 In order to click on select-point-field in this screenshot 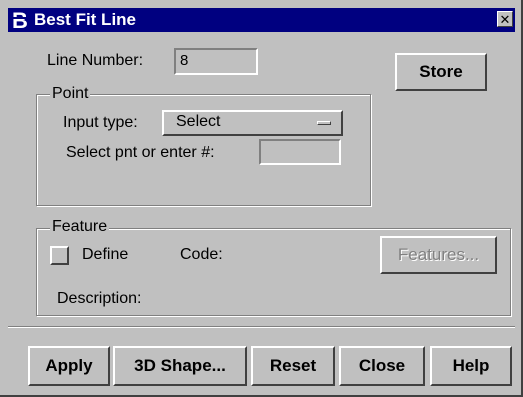, I will do `click(300, 152)`.